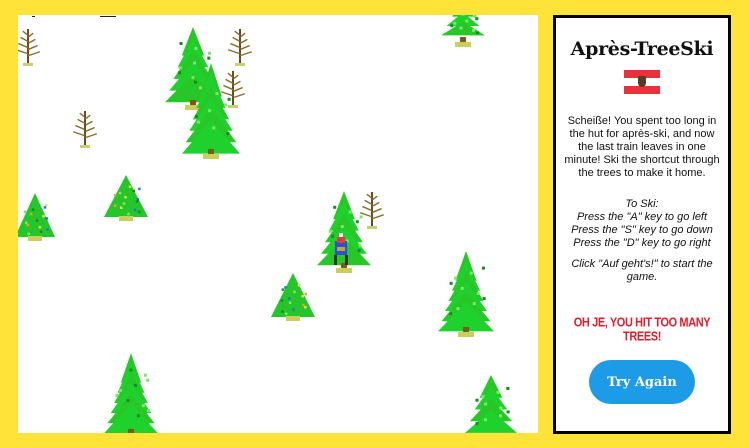 This screenshot has width=750, height=448. What do you see at coordinates (642, 243) in the screenshot?
I see `instruction-right: Press the "D" key to go right` at bounding box center [642, 243].